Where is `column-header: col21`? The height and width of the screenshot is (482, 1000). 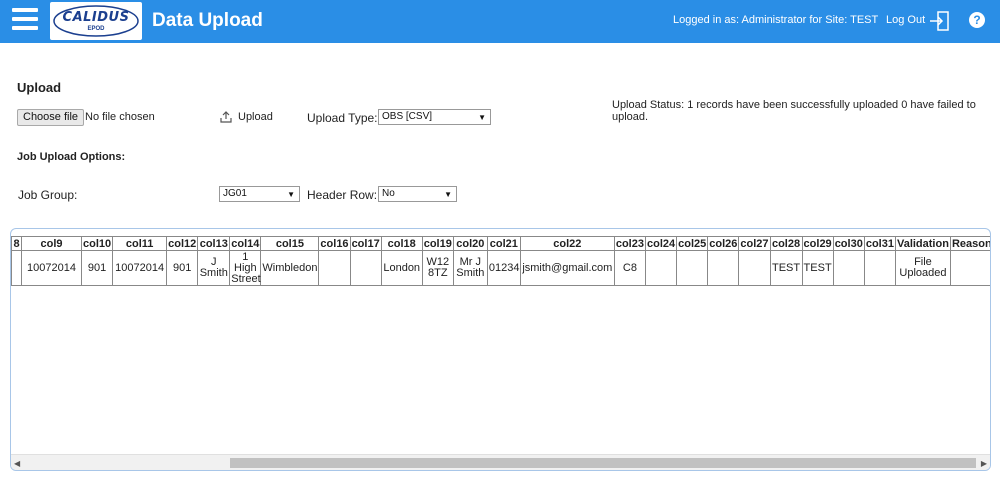
column-header: col21 is located at coordinates (503, 243).